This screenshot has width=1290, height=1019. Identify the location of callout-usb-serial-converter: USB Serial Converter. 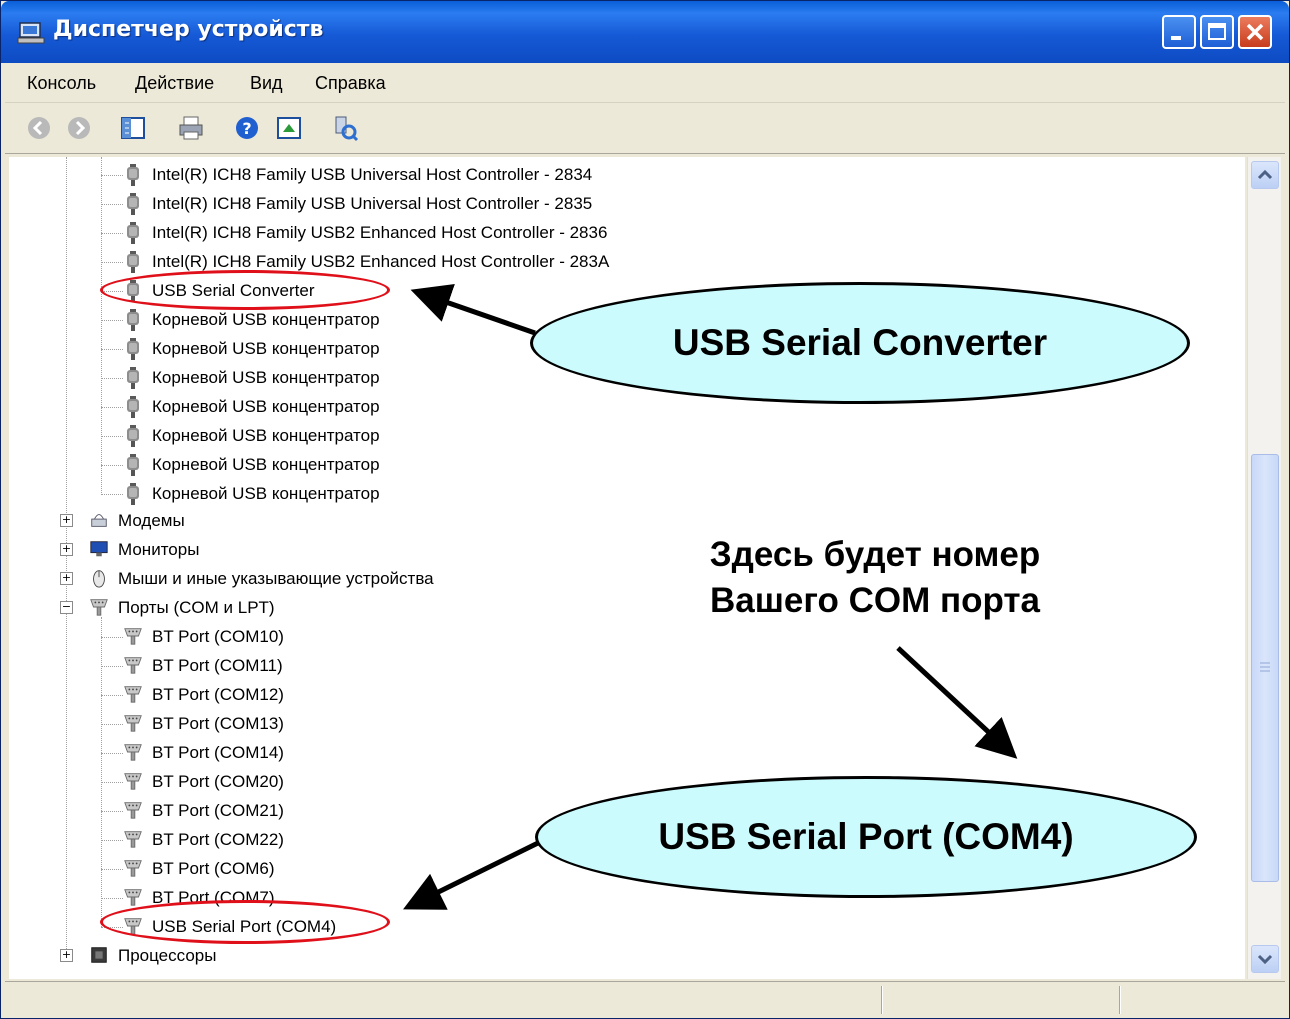
(860, 343).